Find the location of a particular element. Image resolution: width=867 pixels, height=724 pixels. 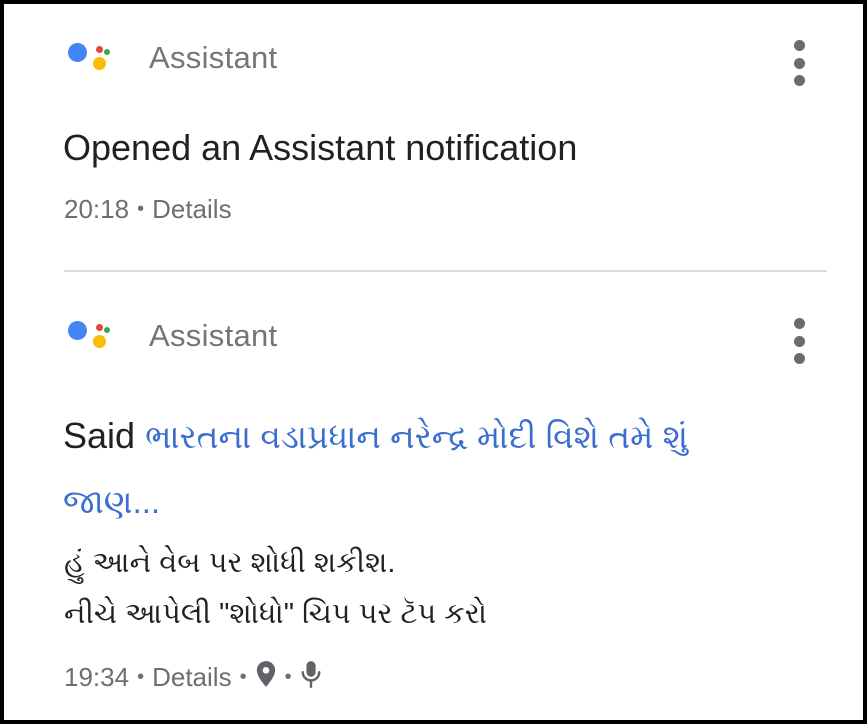

activity-time: 20:18 is located at coordinates (97, 209).